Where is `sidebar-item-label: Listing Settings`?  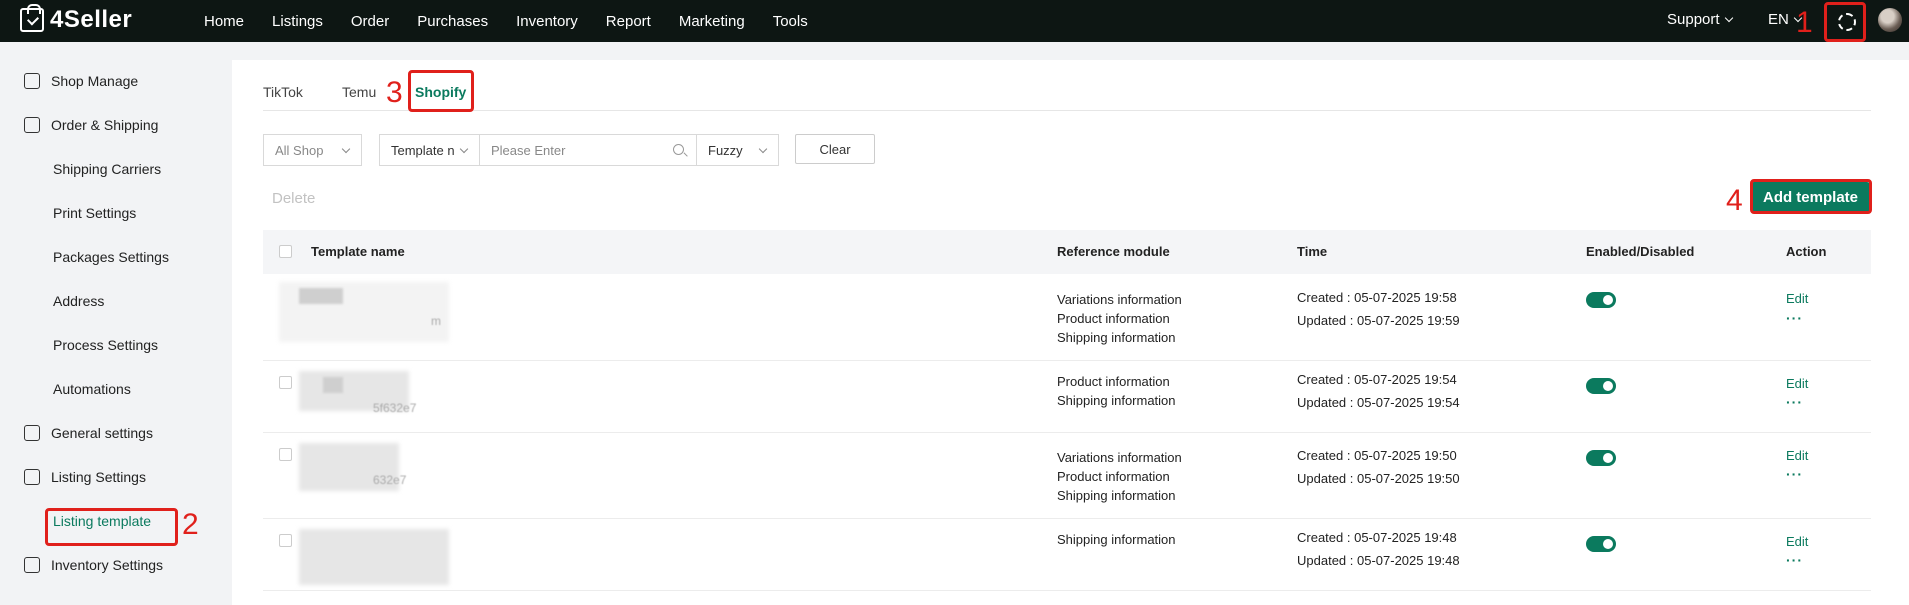
sidebar-item-label: Listing Settings is located at coordinates (98, 477).